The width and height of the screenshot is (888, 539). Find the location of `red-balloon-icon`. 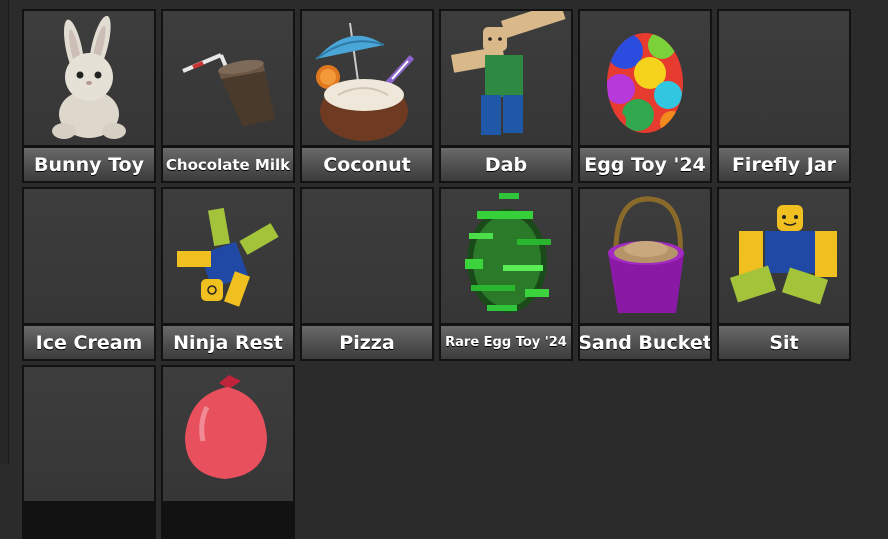

red-balloon-icon is located at coordinates (226, 427).